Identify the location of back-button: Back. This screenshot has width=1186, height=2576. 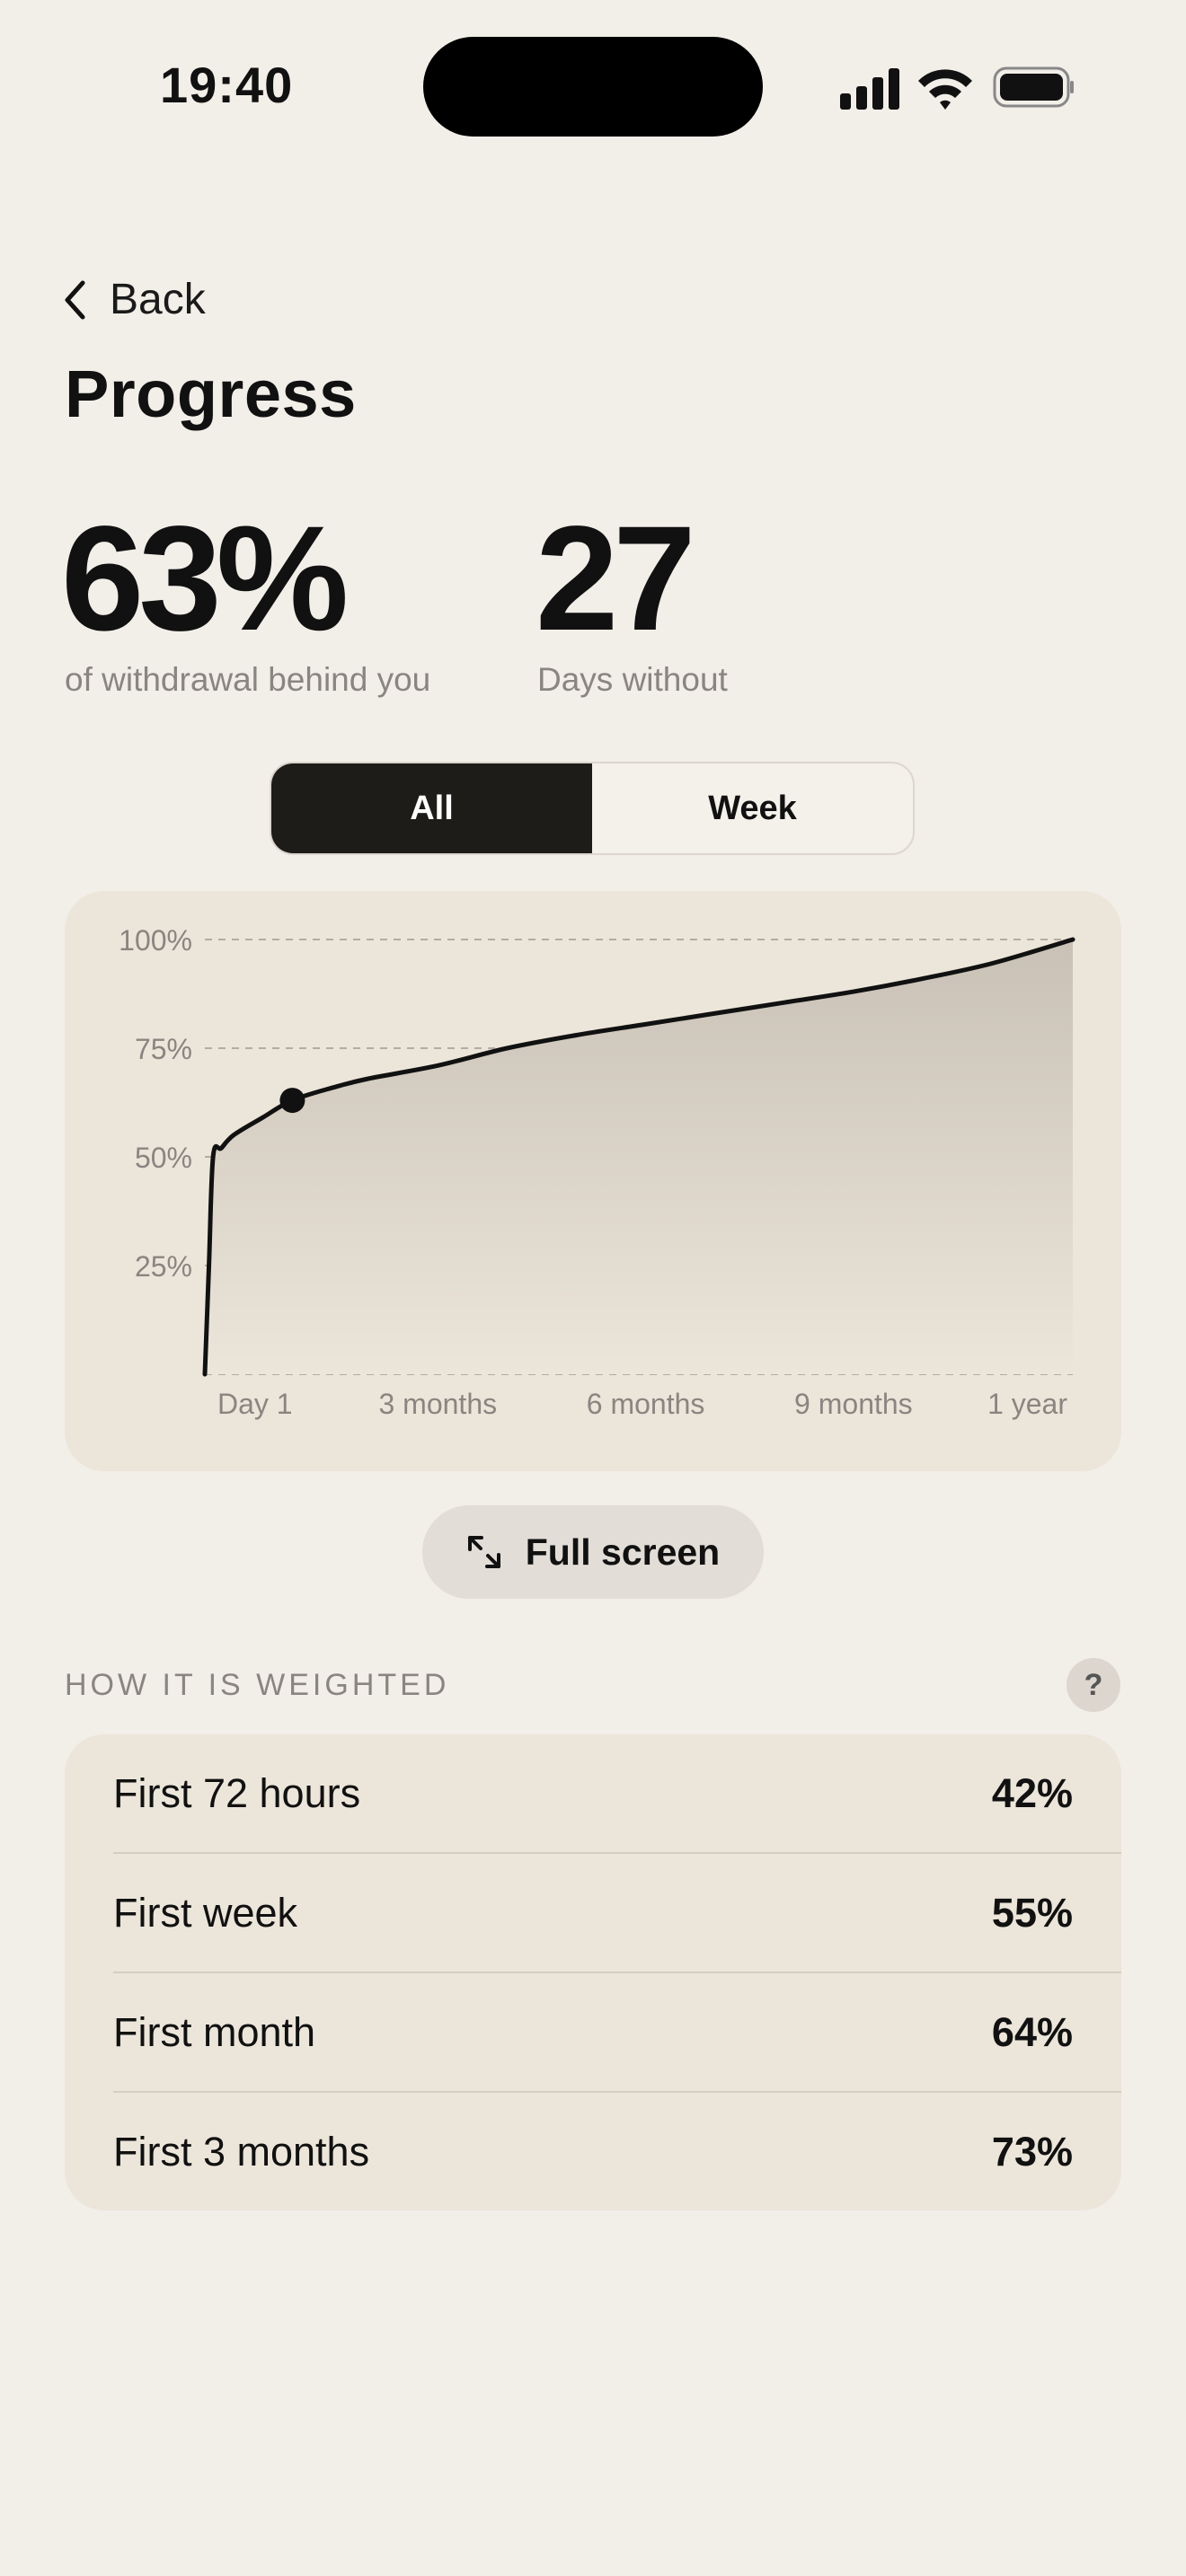
(134, 299).